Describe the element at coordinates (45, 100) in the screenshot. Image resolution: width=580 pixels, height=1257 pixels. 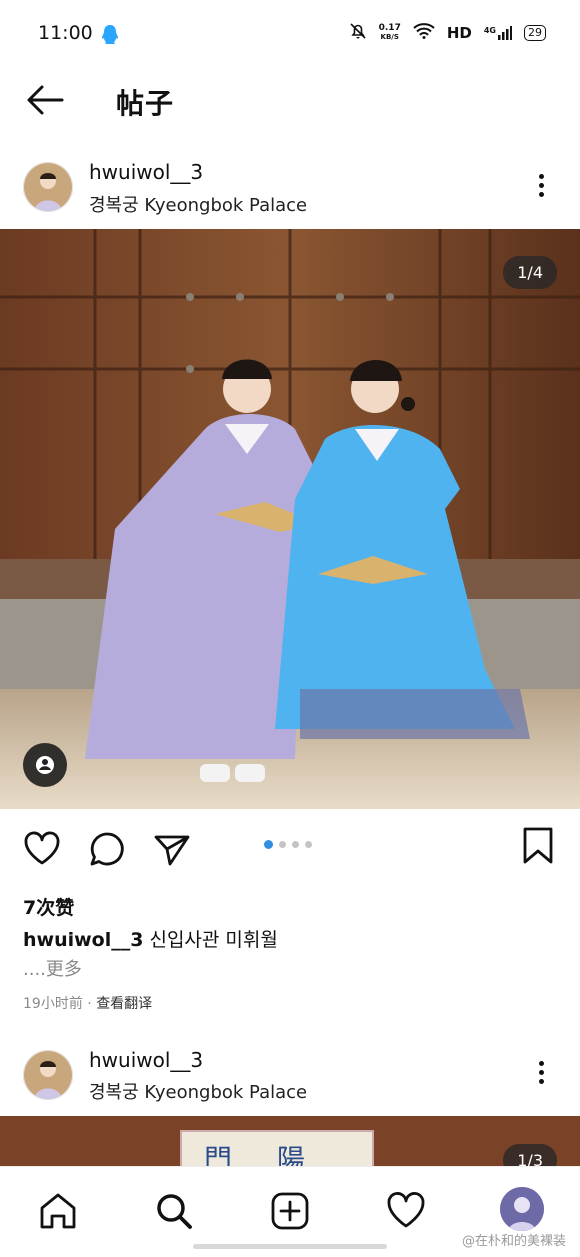
I see `back-arrow-icon` at that location.